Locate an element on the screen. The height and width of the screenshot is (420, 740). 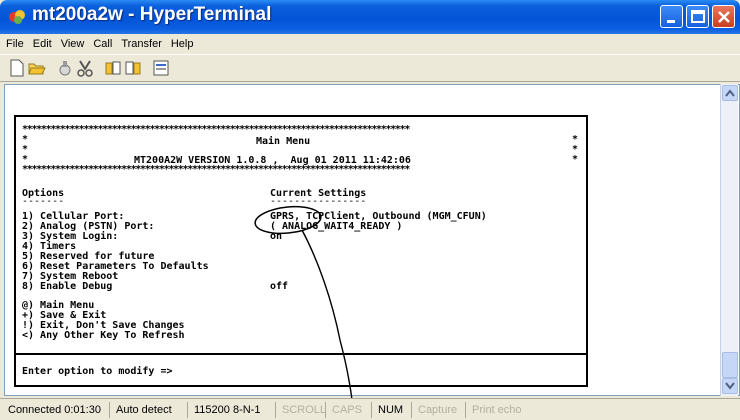
minimize-button is located at coordinates (671, 16).